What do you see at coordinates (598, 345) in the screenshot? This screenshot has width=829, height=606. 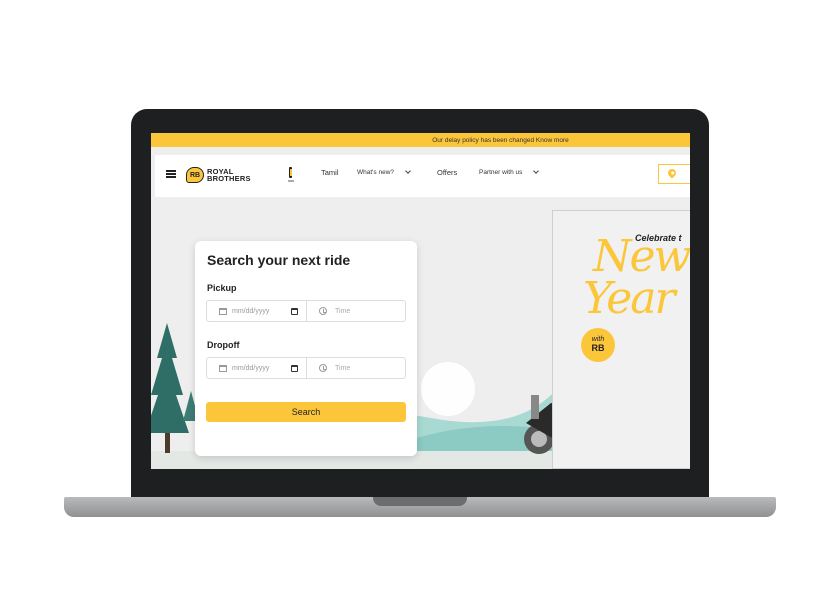 I see `with-rb-badge: with RB` at bounding box center [598, 345].